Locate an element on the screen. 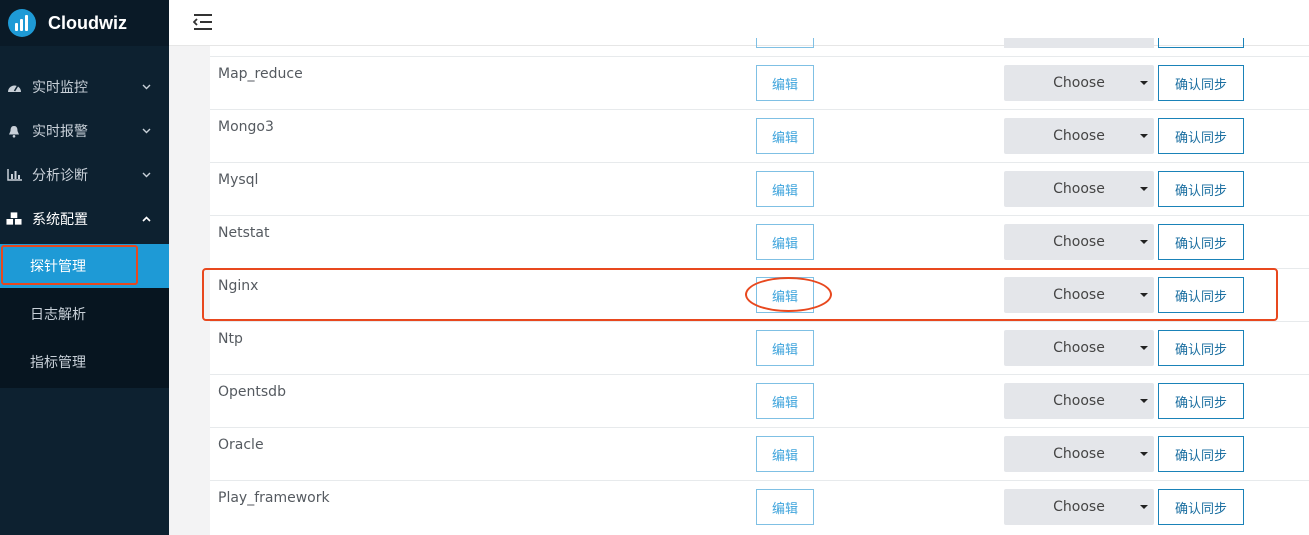 This screenshot has height=535, width=1309. probe-name: Mongo3 is located at coordinates (246, 127).